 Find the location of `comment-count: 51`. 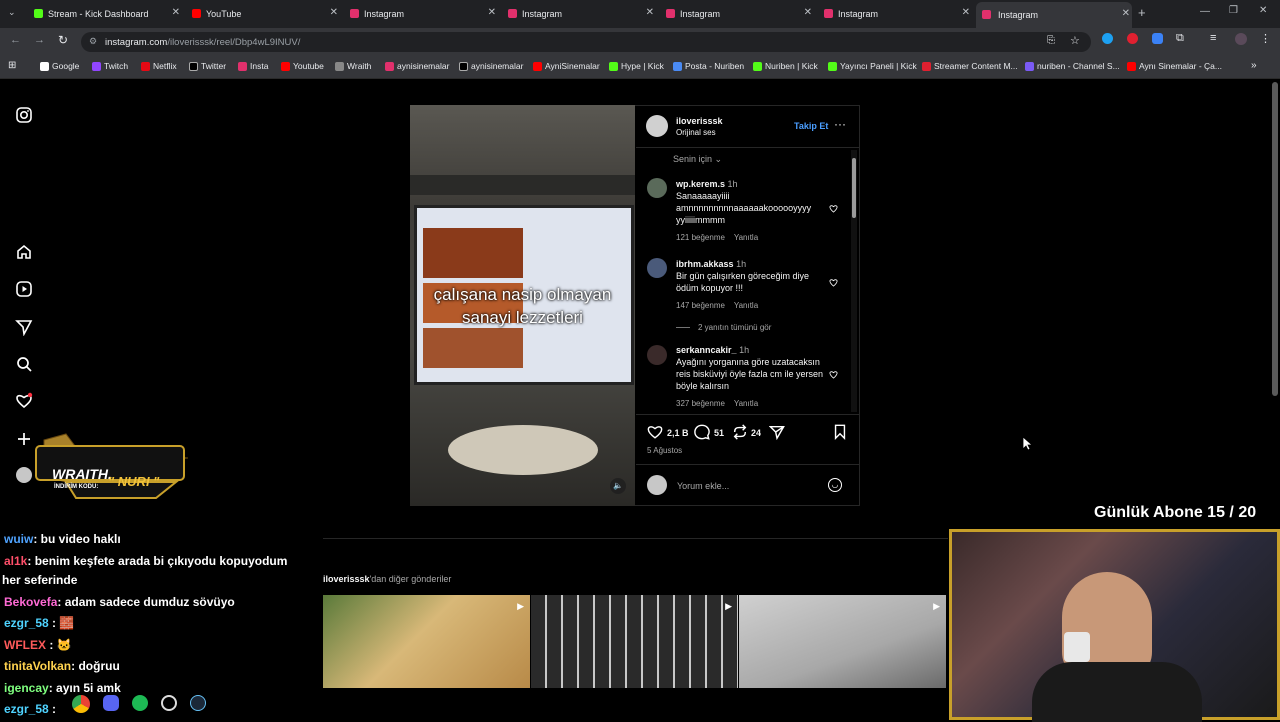

comment-count: 51 is located at coordinates (719, 433).